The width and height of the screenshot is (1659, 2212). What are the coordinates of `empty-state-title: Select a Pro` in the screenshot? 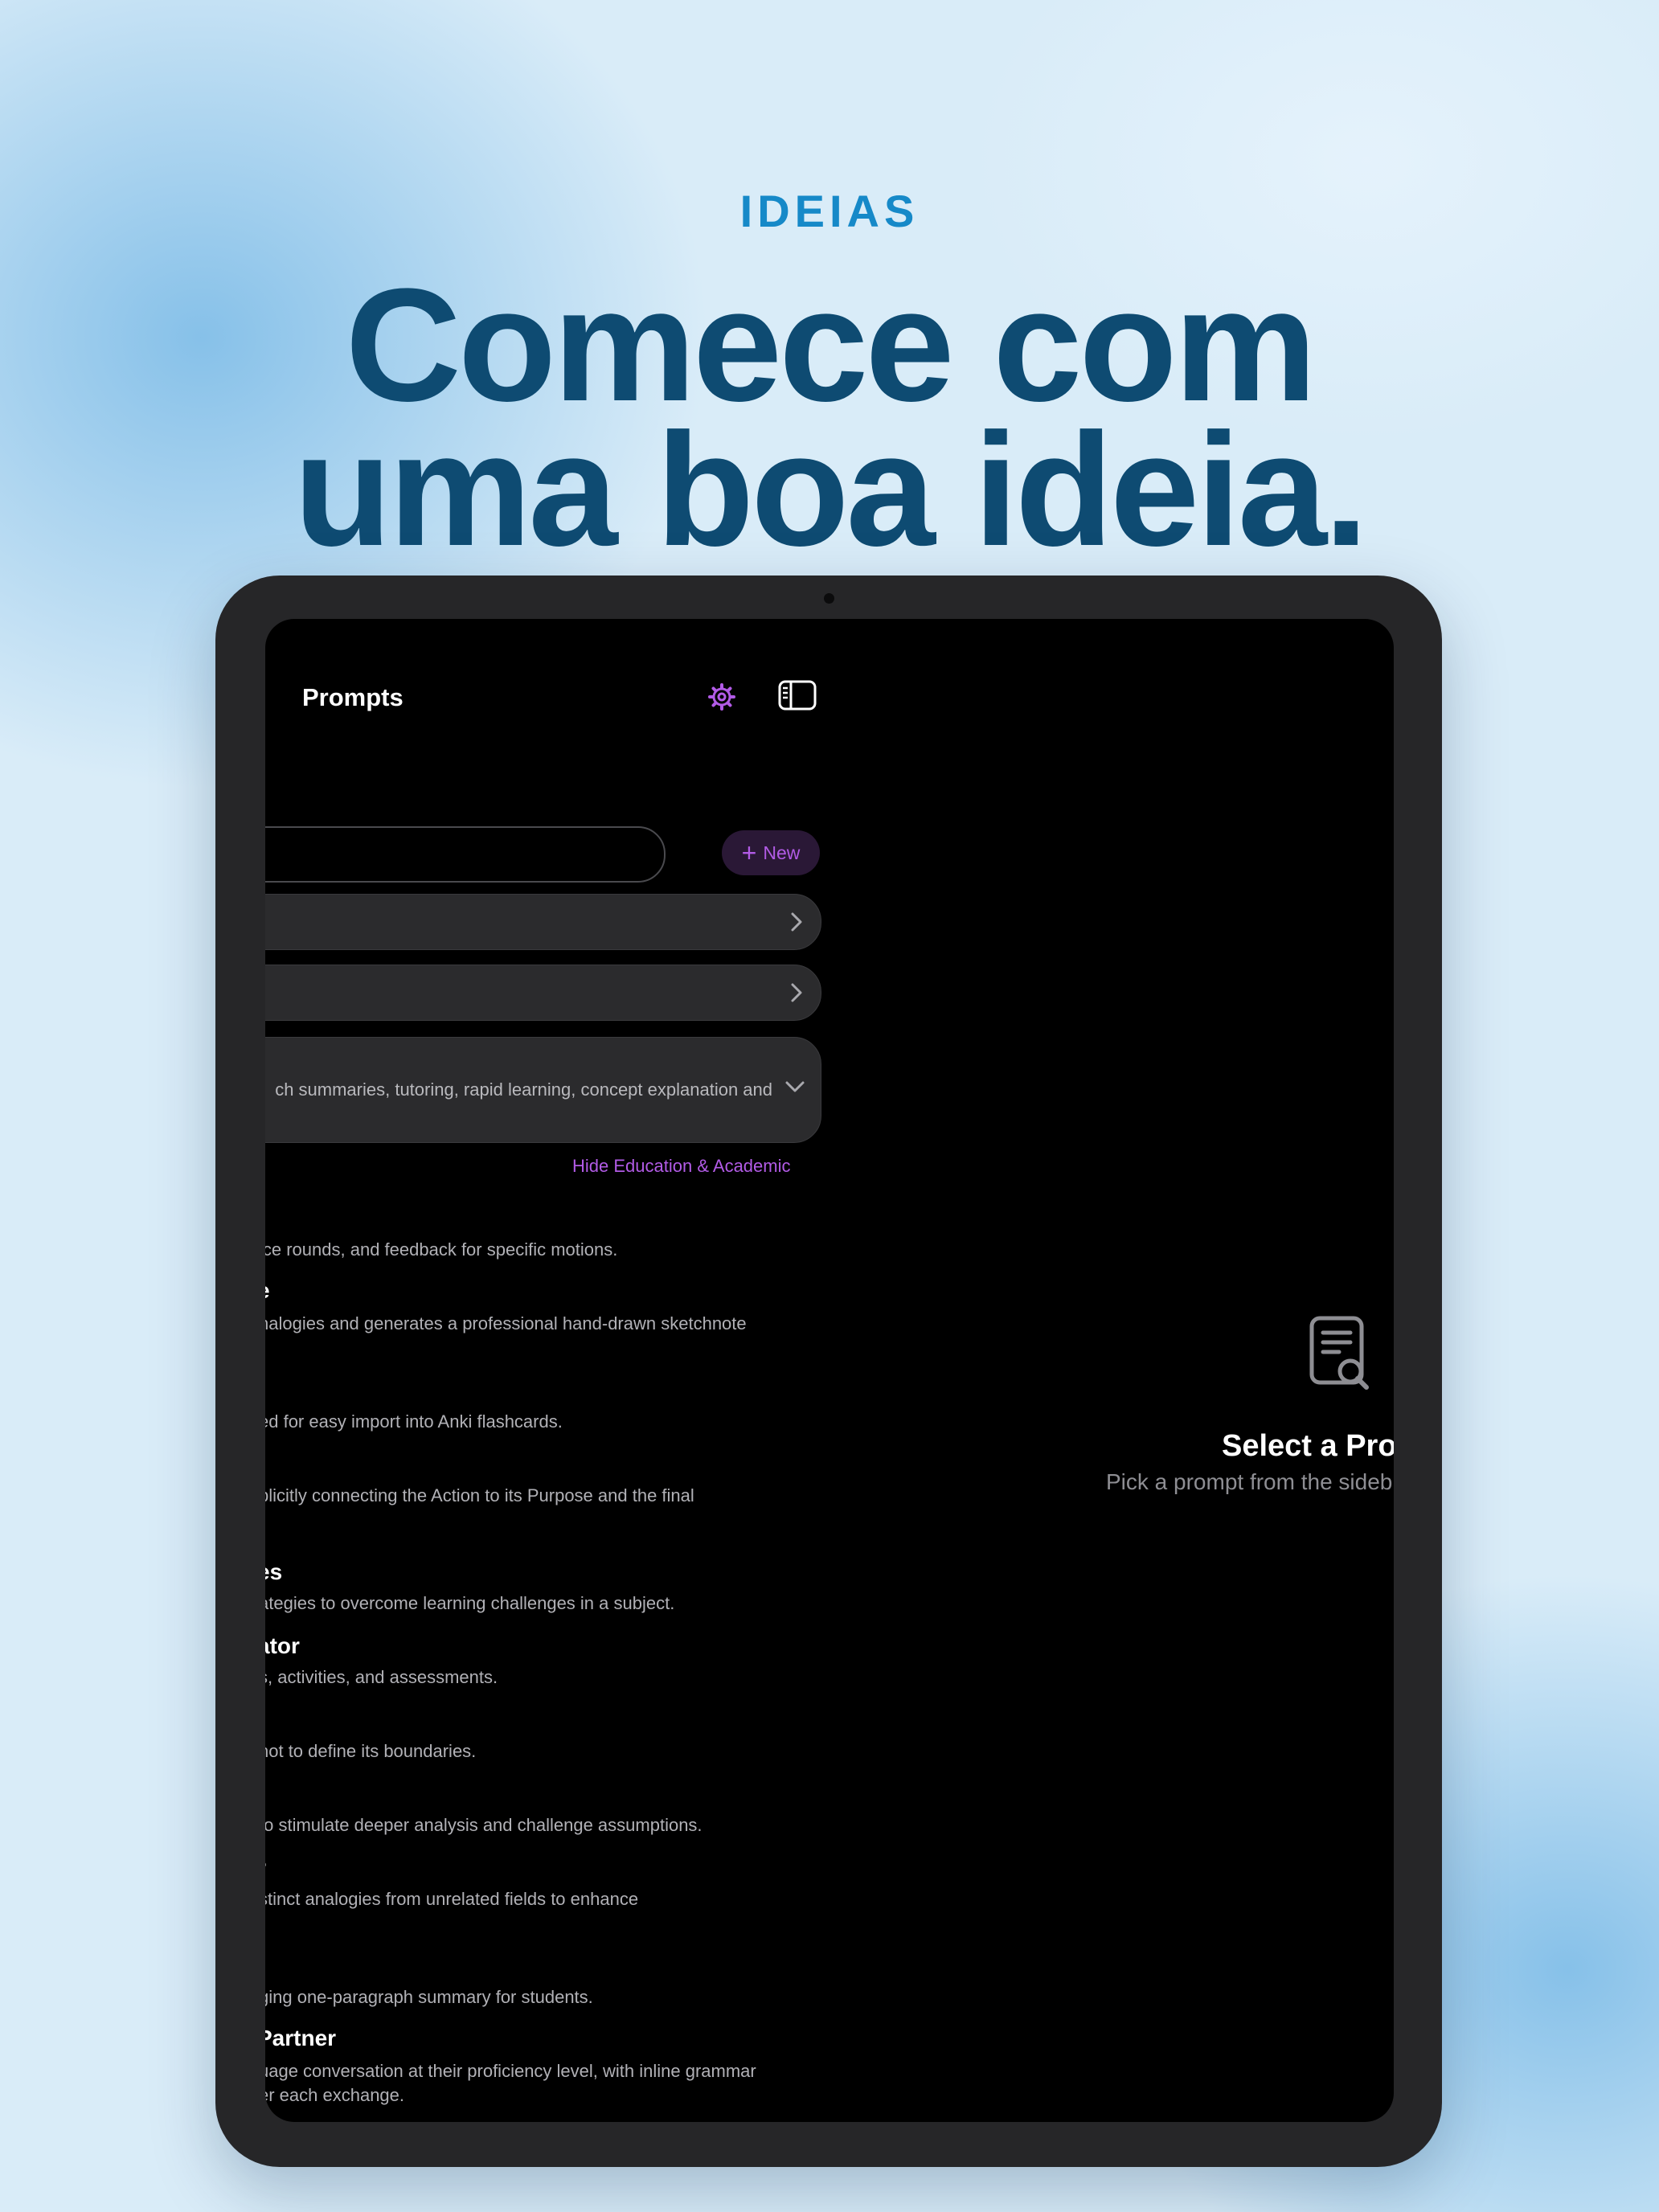 It's located at (1308, 1446).